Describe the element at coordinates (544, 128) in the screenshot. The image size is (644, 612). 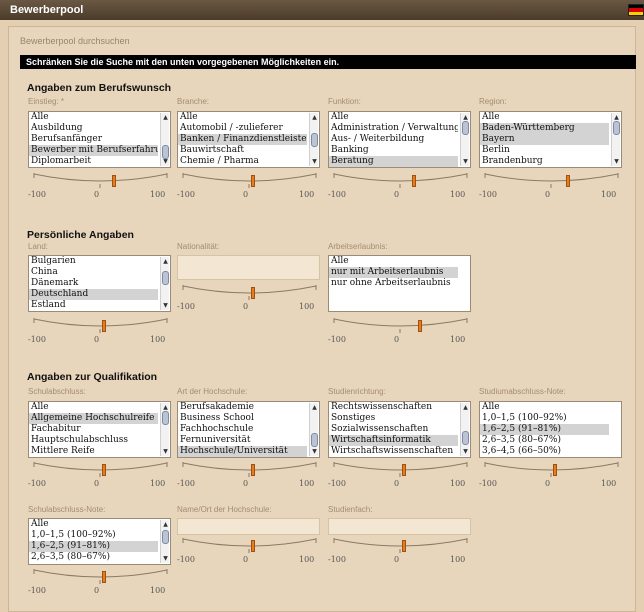
I see `list-item: Baden-Württemberg` at that location.